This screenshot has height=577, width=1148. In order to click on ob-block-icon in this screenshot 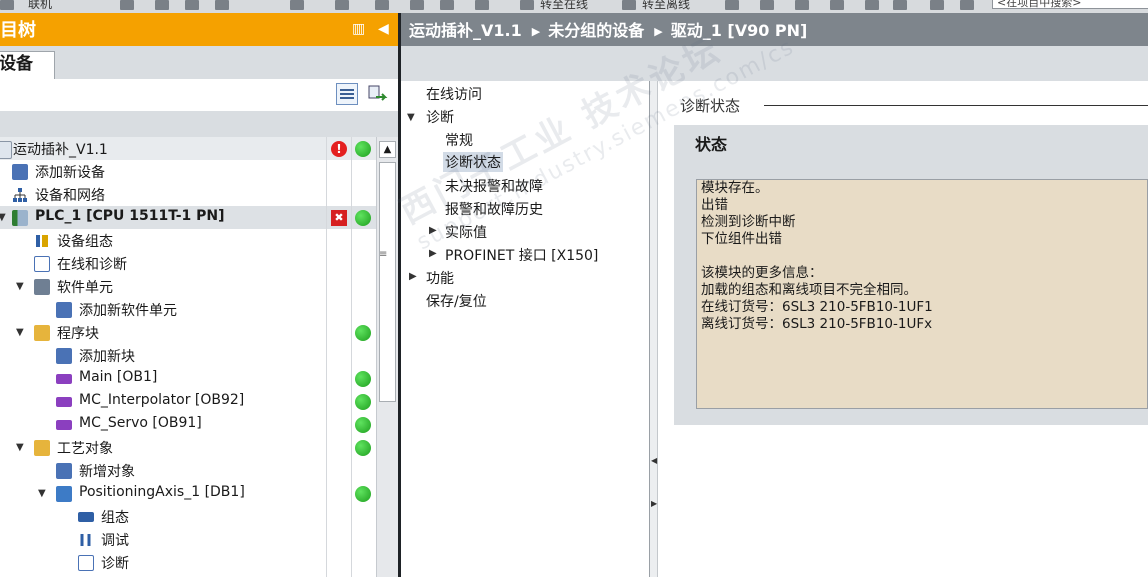, I will do `click(64, 402)`.